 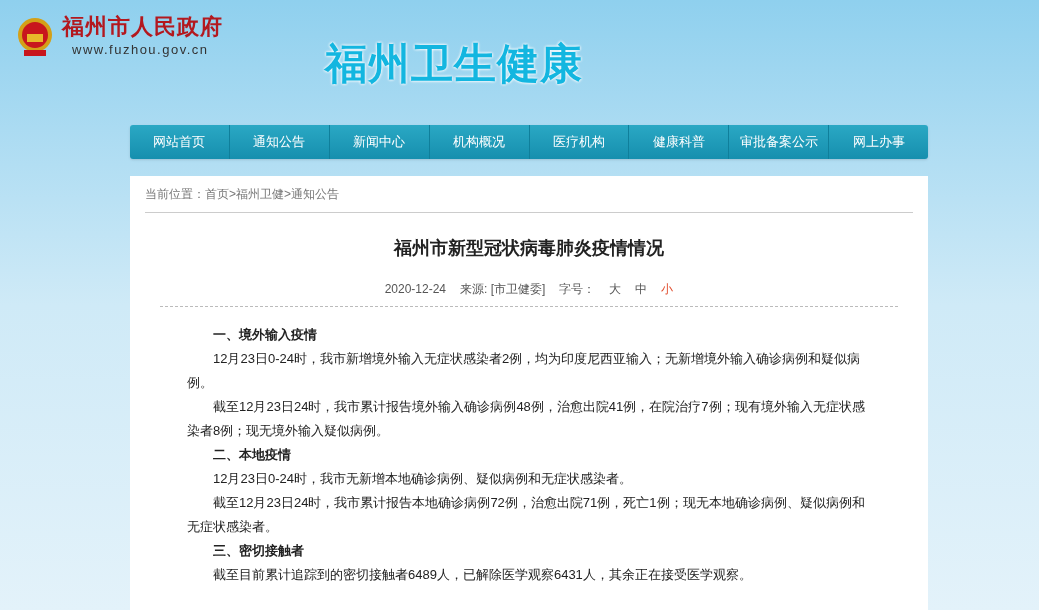 What do you see at coordinates (140, 50) in the screenshot?
I see `government-url: www.fuzhou.gov.cn` at bounding box center [140, 50].